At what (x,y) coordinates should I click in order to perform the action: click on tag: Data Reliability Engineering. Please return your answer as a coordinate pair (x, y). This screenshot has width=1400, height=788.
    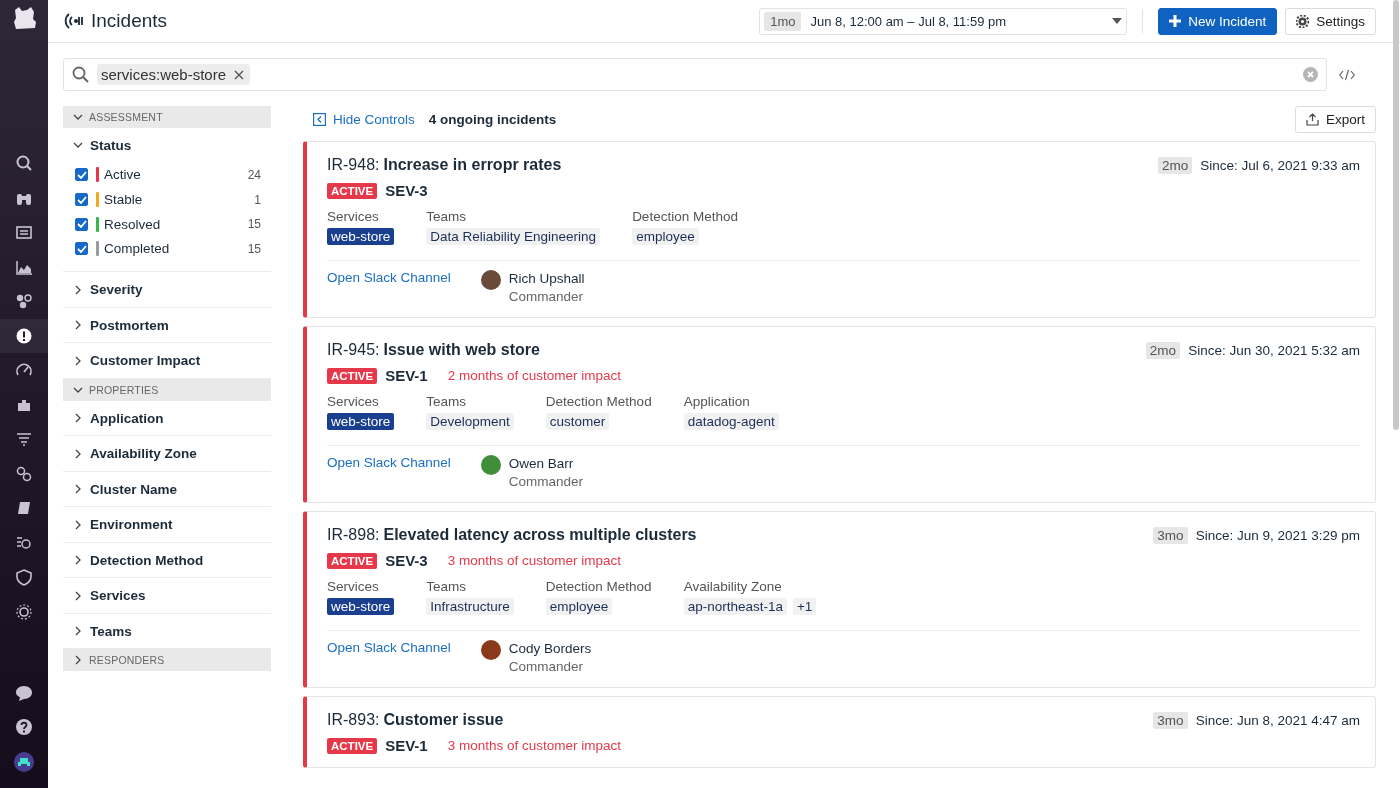
    Looking at the image, I should click on (513, 236).